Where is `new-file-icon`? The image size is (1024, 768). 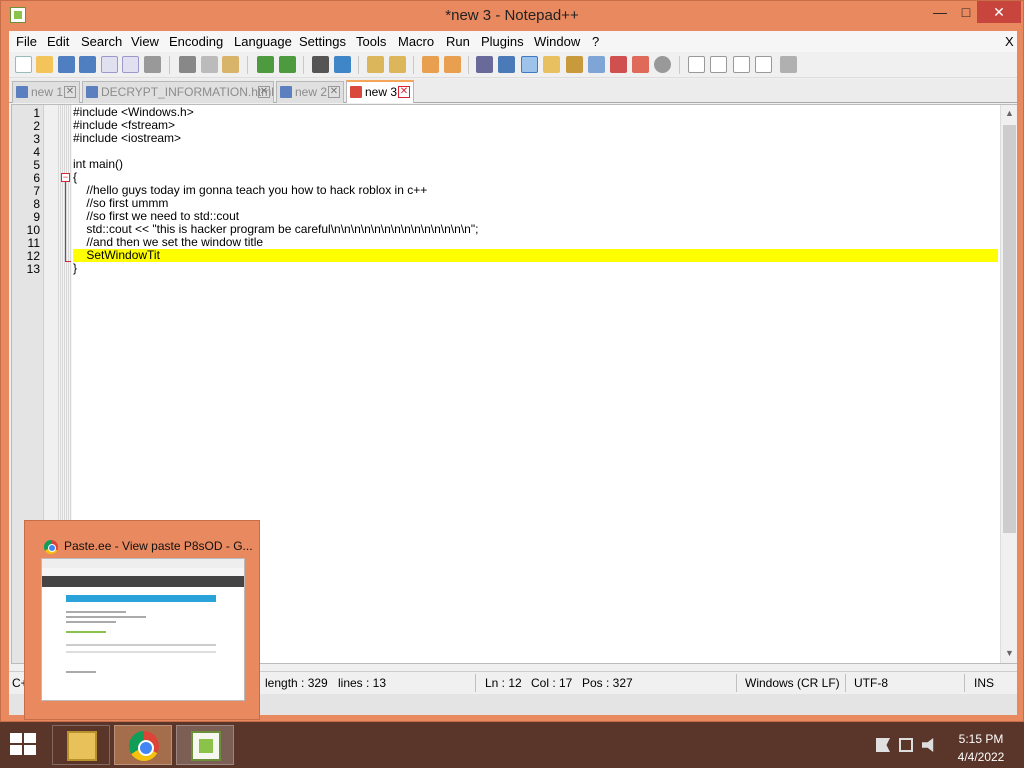
new-file-icon is located at coordinates (23, 64).